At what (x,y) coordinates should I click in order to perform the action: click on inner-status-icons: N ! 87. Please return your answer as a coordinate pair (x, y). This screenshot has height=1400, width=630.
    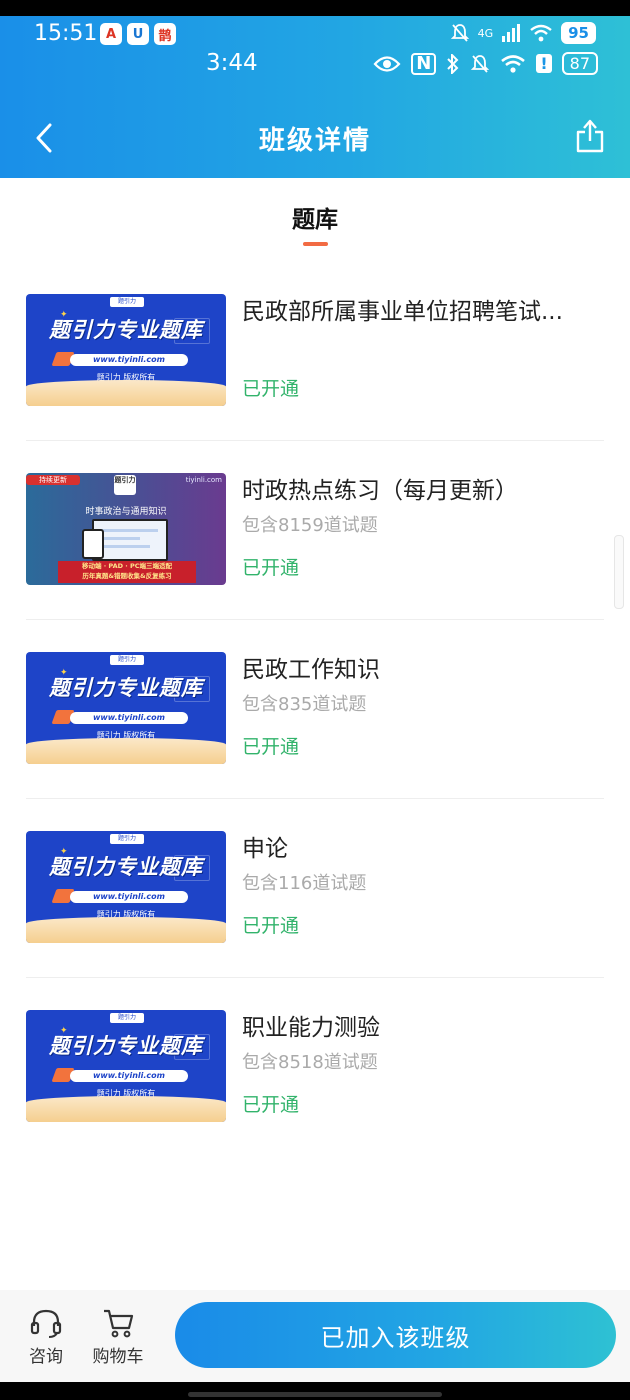
    Looking at the image, I should click on (485, 63).